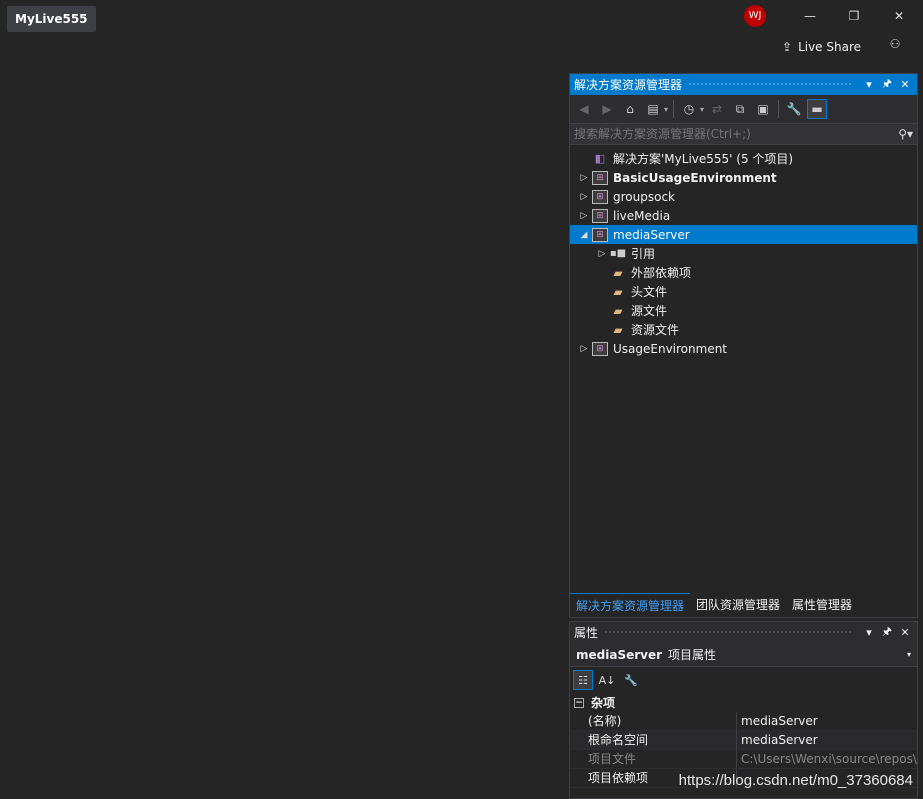  I want to click on solution-explorer-title: 解决方案资源管理器, so click(628, 85).